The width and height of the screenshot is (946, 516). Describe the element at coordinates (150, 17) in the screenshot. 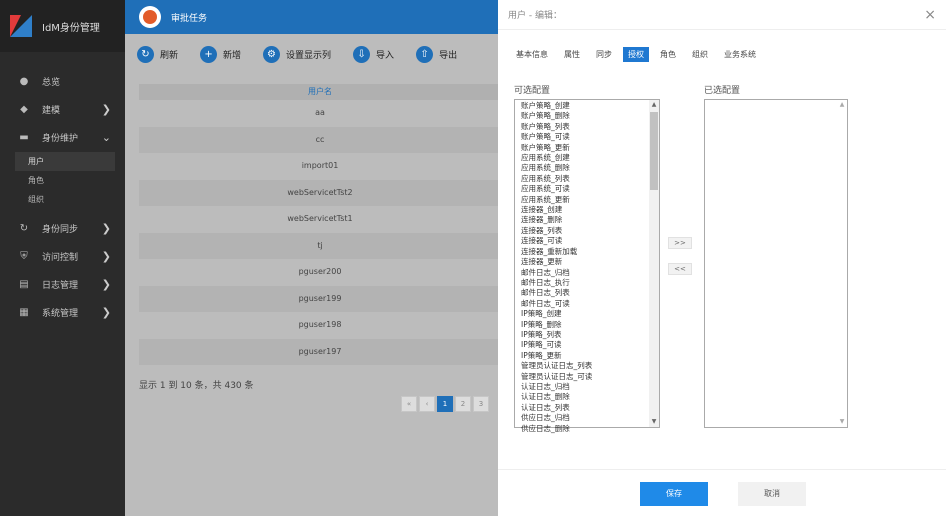

I see `task-icon` at that location.